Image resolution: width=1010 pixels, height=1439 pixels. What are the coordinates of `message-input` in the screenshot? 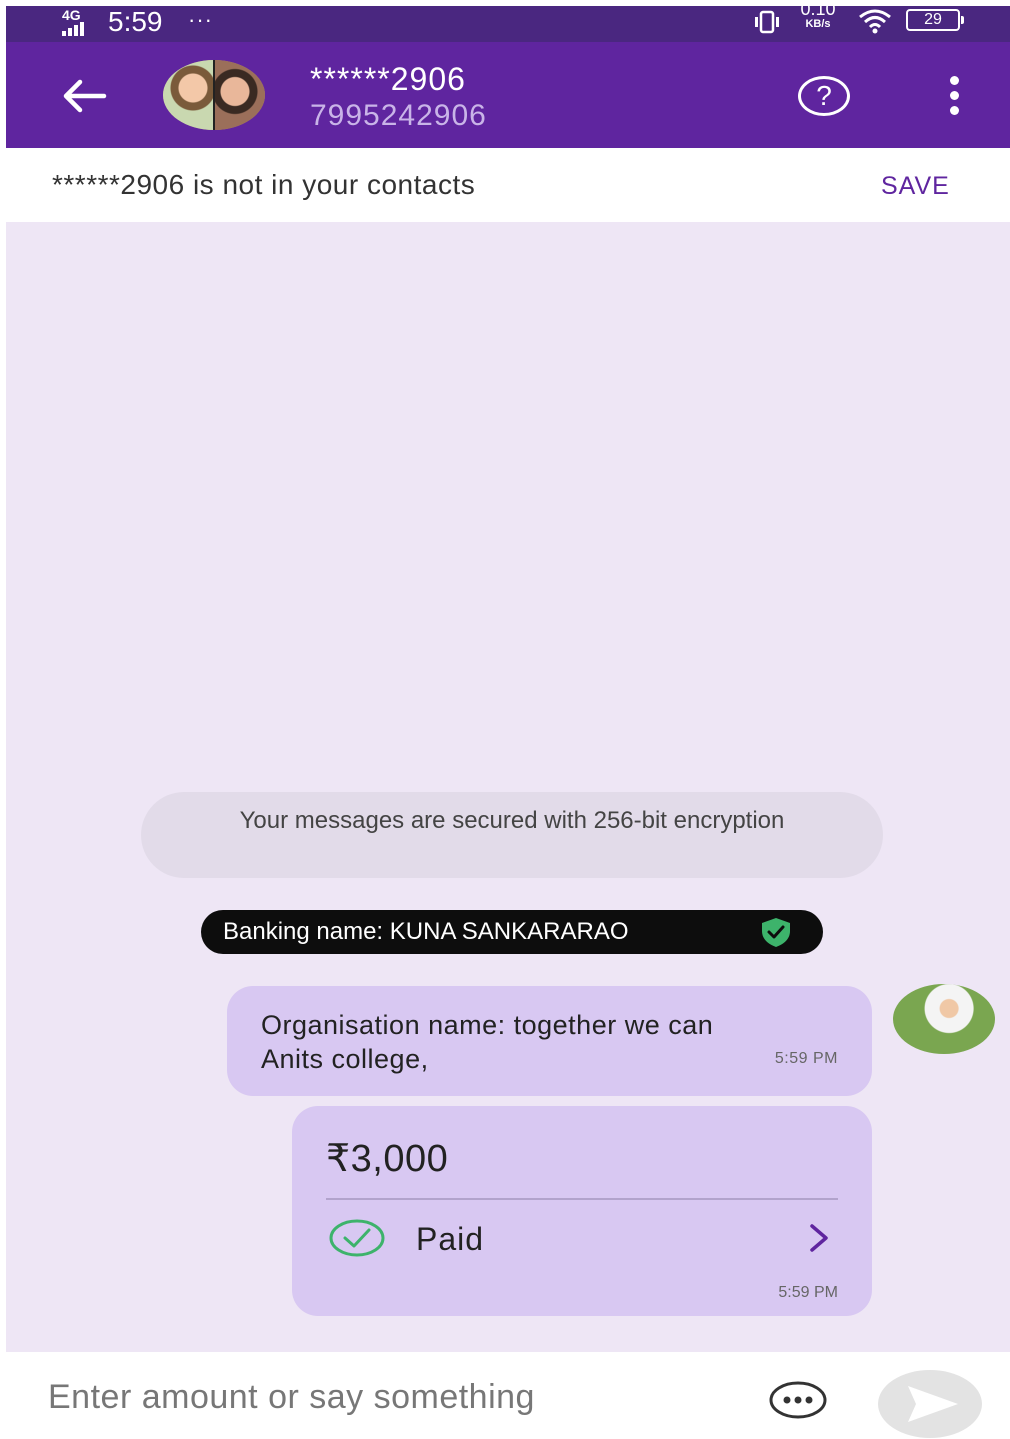 It's located at (393, 1397).